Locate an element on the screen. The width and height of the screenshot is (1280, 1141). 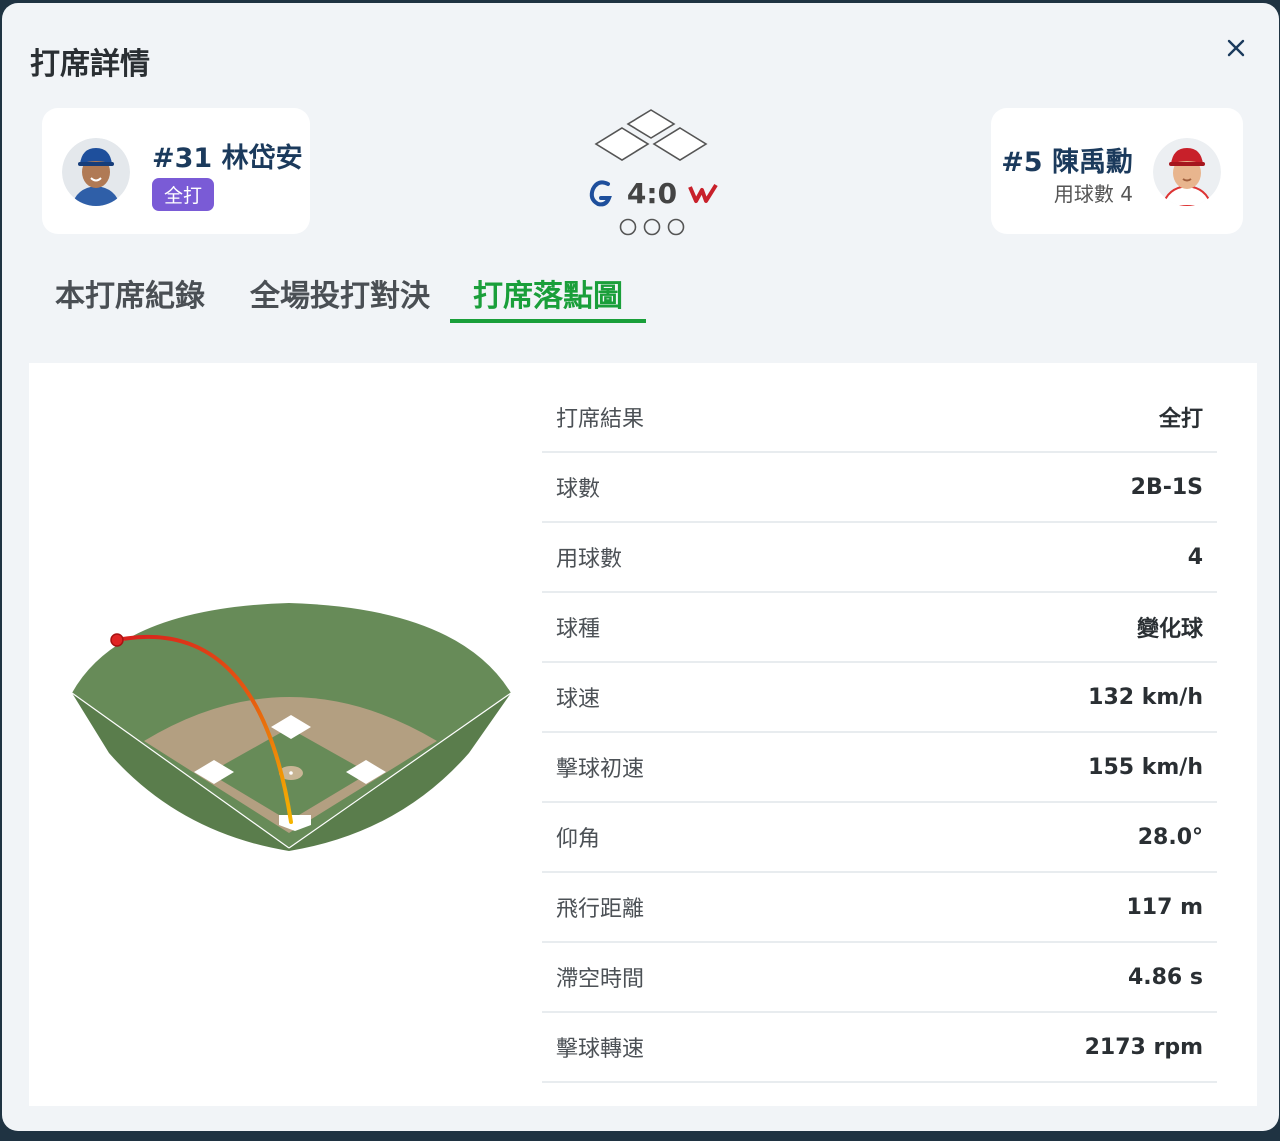
pitcher-name: #5 陳禹勳 is located at coordinates (1067, 162).